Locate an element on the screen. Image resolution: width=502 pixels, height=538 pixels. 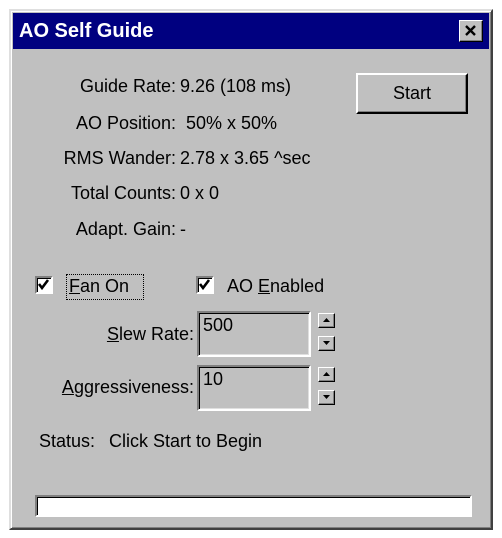
total-counts-value: 0 x 0 is located at coordinates (200, 193).